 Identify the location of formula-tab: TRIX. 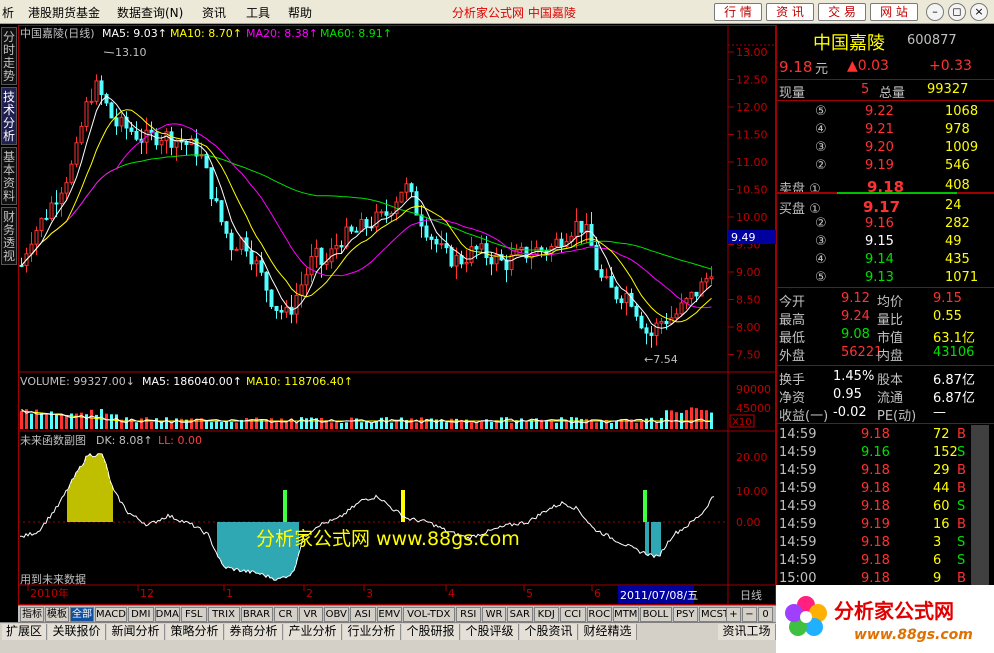
(223, 614).